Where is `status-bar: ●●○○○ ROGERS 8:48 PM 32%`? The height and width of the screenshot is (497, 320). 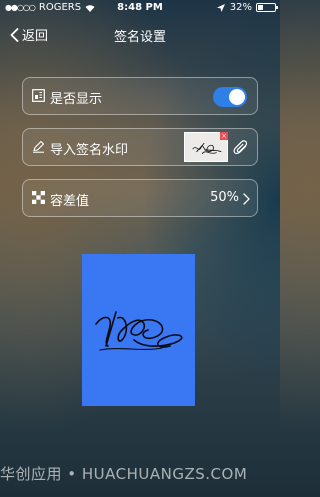 status-bar: ●●○○○ ROGERS 8:48 PM 32% is located at coordinates (140, 8).